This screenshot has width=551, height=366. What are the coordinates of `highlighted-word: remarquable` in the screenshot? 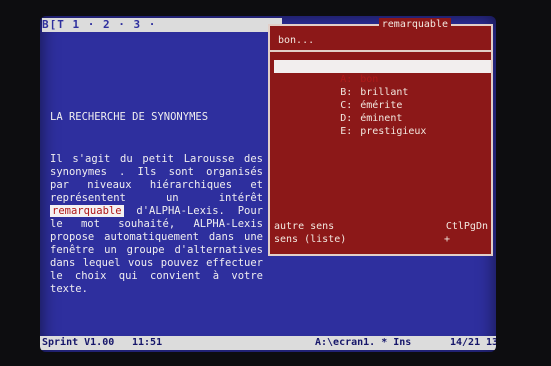 It's located at (87, 211).